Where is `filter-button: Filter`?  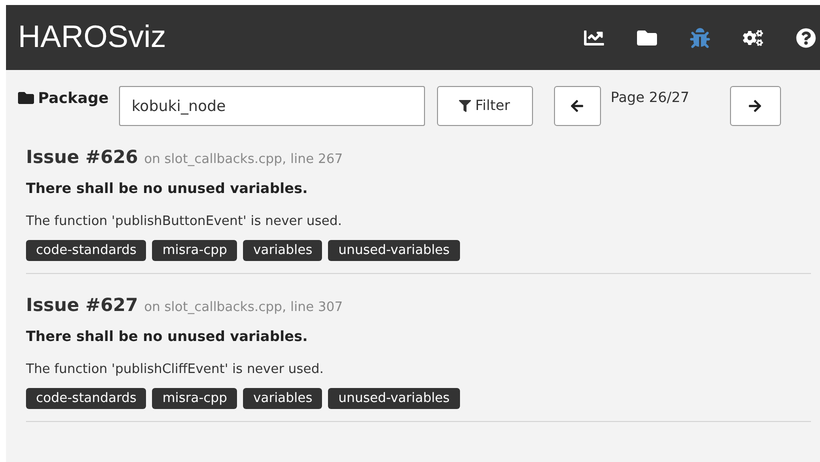 filter-button: Filter is located at coordinates (484, 106).